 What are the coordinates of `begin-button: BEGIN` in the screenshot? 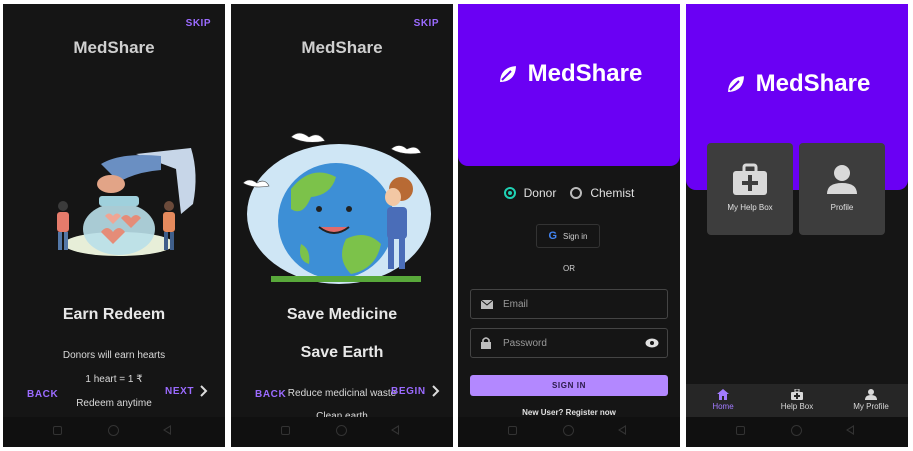 It's located at (415, 391).